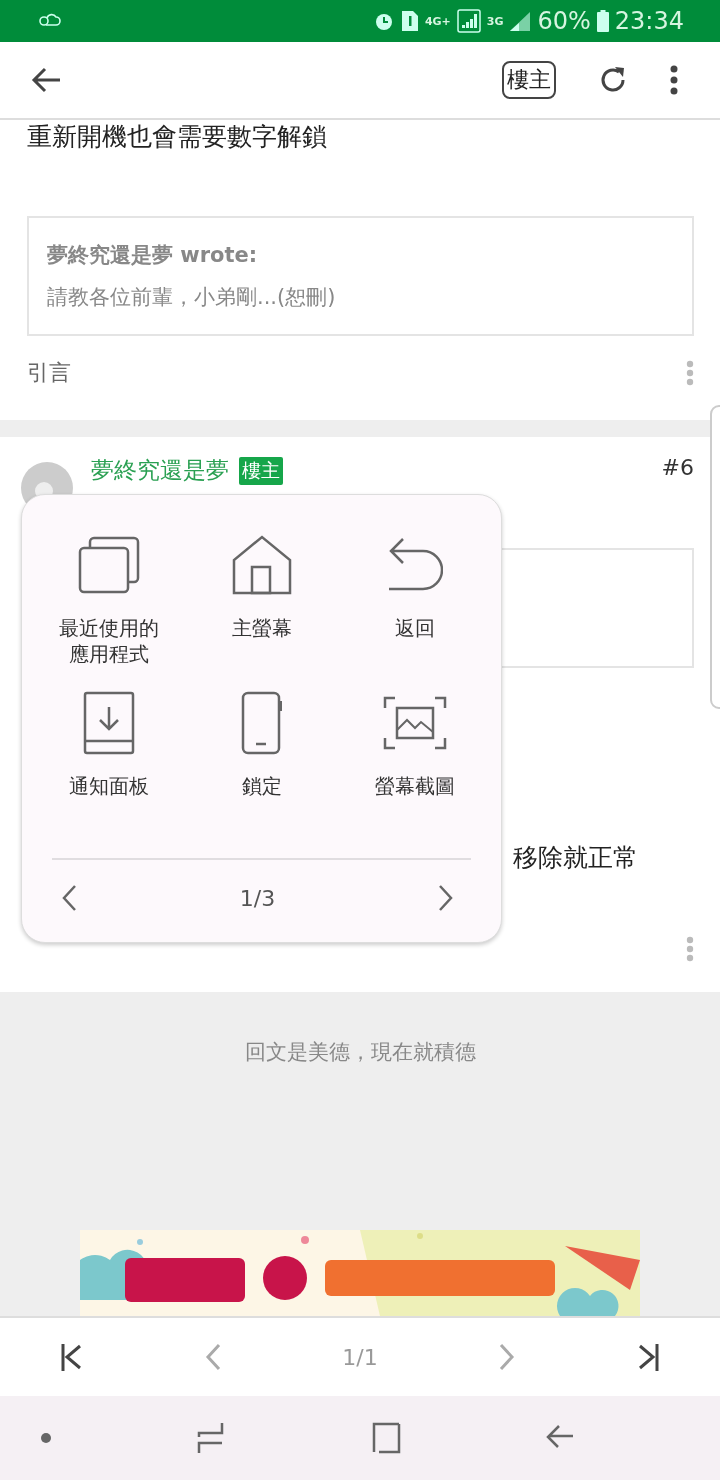 This screenshot has height=1480, width=720. What do you see at coordinates (72, 1357) in the screenshot?
I see `first-page-icon` at bounding box center [72, 1357].